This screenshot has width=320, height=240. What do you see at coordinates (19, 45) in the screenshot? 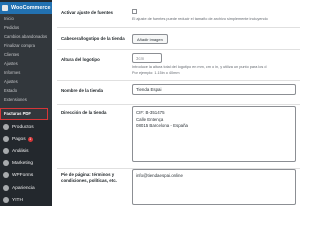
I see `submenu-item-finalizar-compra: Finalizar compra` at bounding box center [19, 45].